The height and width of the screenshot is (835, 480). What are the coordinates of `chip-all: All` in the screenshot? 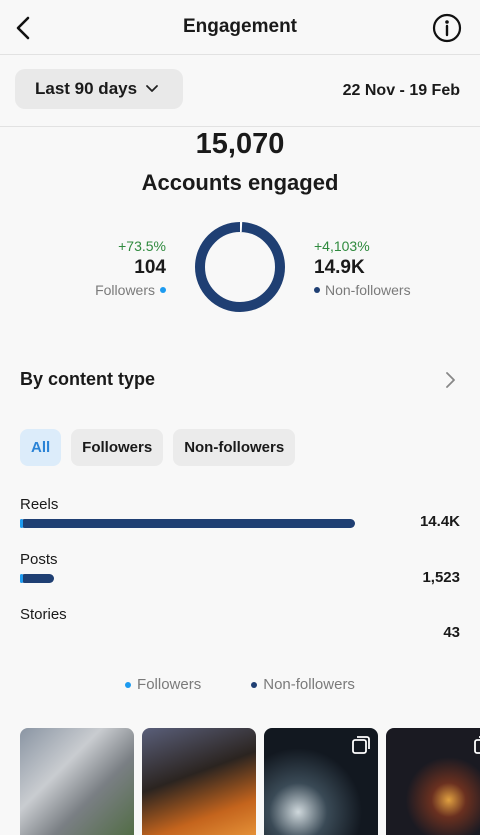 It's located at (41, 447).